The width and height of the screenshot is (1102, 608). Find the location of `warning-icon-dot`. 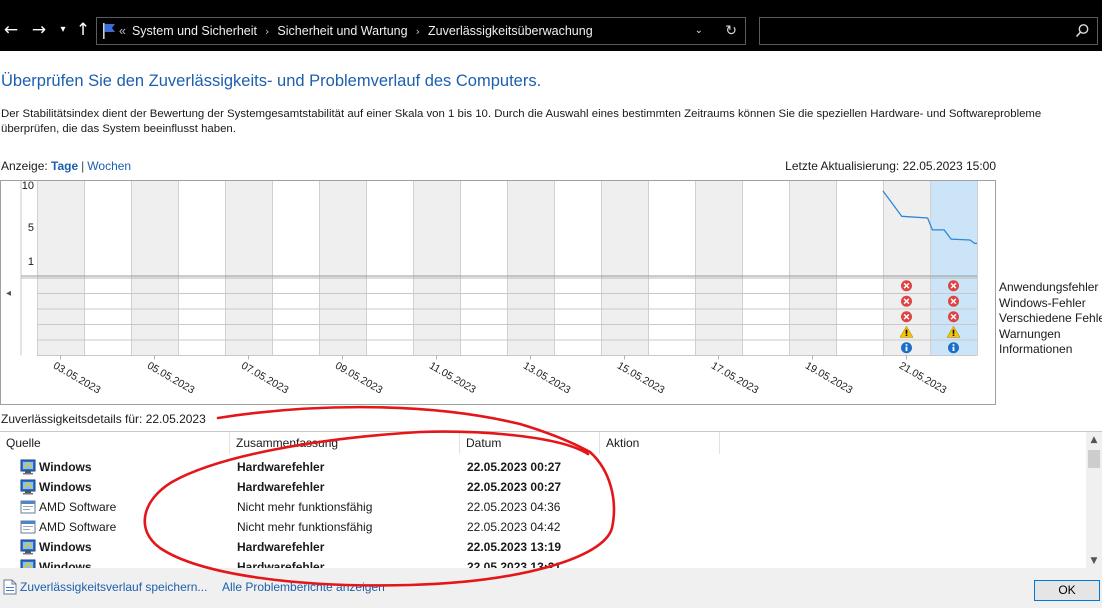

warning-icon-dot is located at coordinates (906, 335).